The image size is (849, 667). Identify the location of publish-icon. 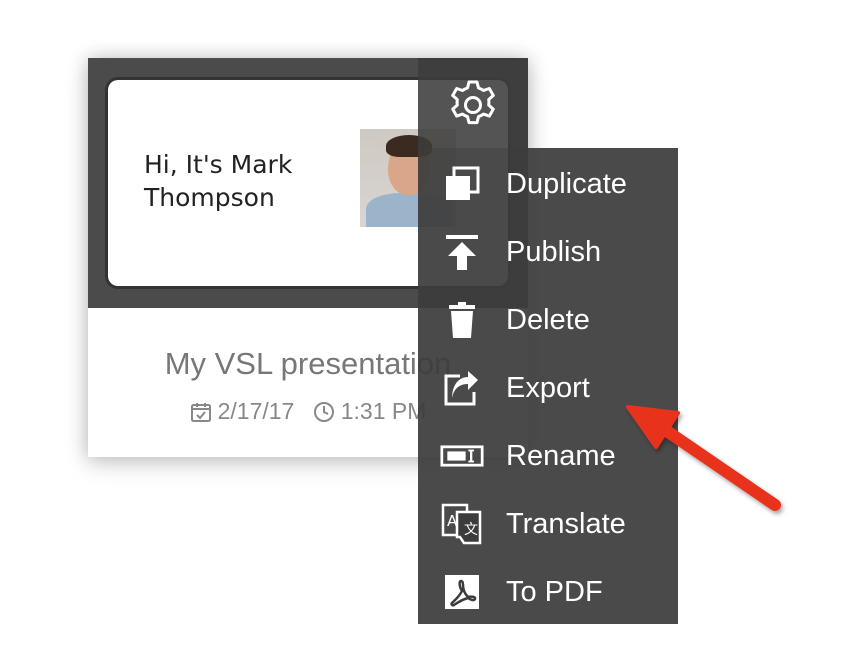
(462, 252).